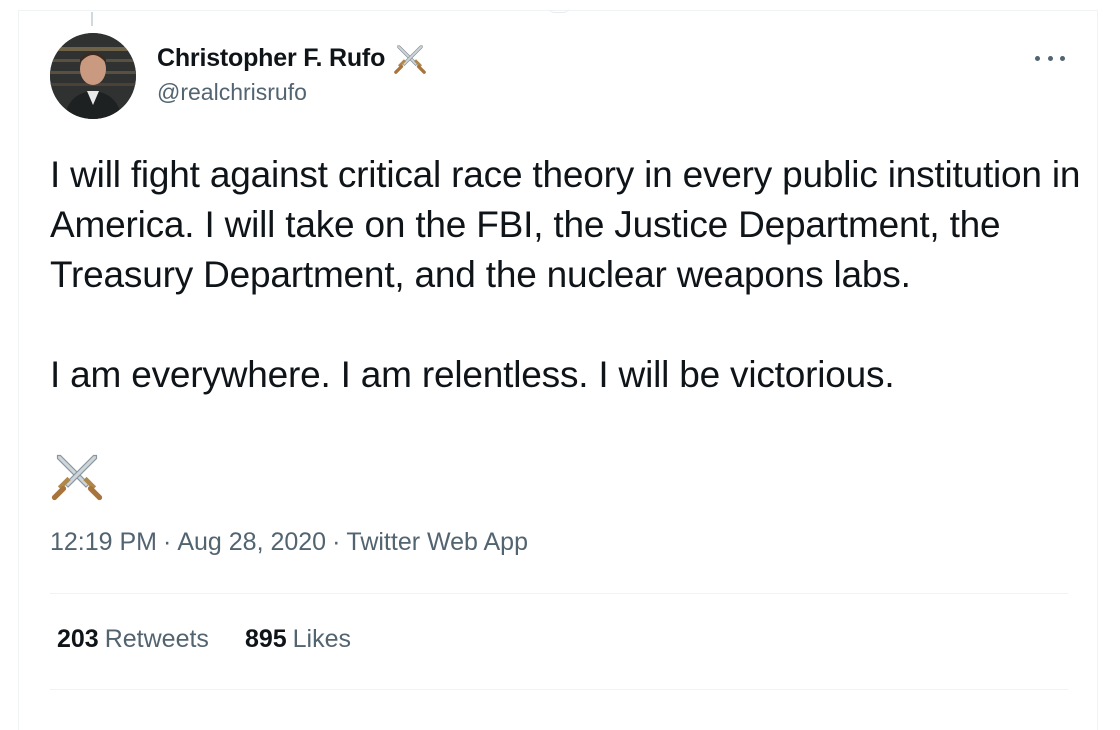 This screenshot has width=1120, height=730. What do you see at coordinates (437, 542) in the screenshot?
I see `tweet-source: Twitter Web App` at bounding box center [437, 542].